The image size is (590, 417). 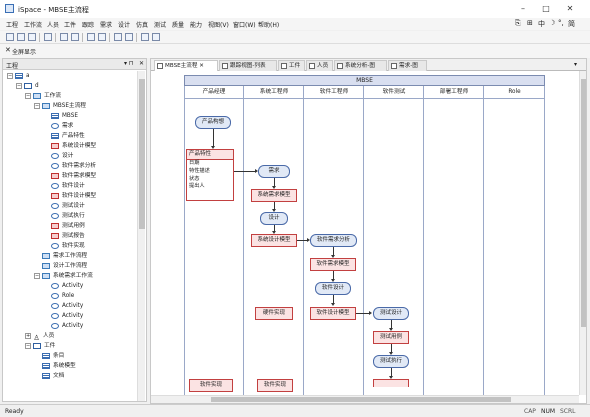 What do you see at coordinates (64, 186) in the screenshot?
I see `tree-item: 软件设计` at bounding box center [64, 186].